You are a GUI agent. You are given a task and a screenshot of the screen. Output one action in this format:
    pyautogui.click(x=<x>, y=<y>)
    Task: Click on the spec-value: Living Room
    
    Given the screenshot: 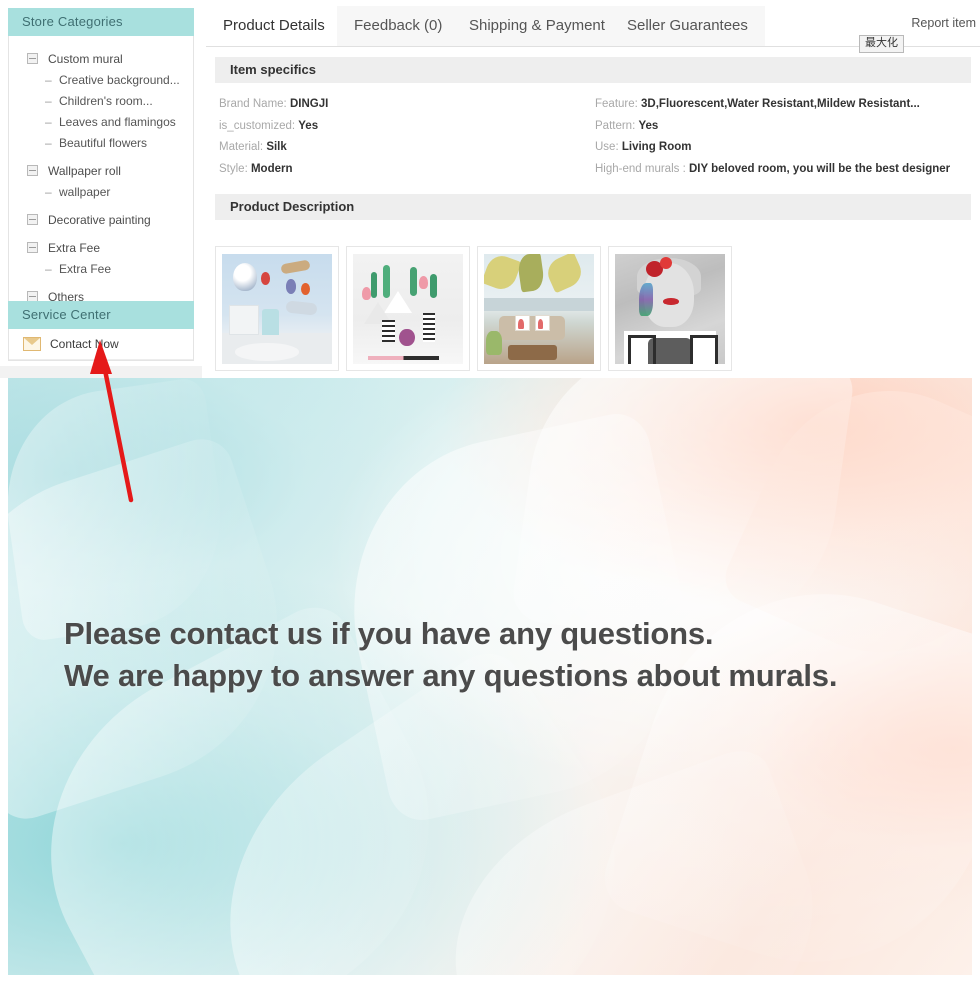 What is the action you would take?
    pyautogui.click(x=656, y=147)
    